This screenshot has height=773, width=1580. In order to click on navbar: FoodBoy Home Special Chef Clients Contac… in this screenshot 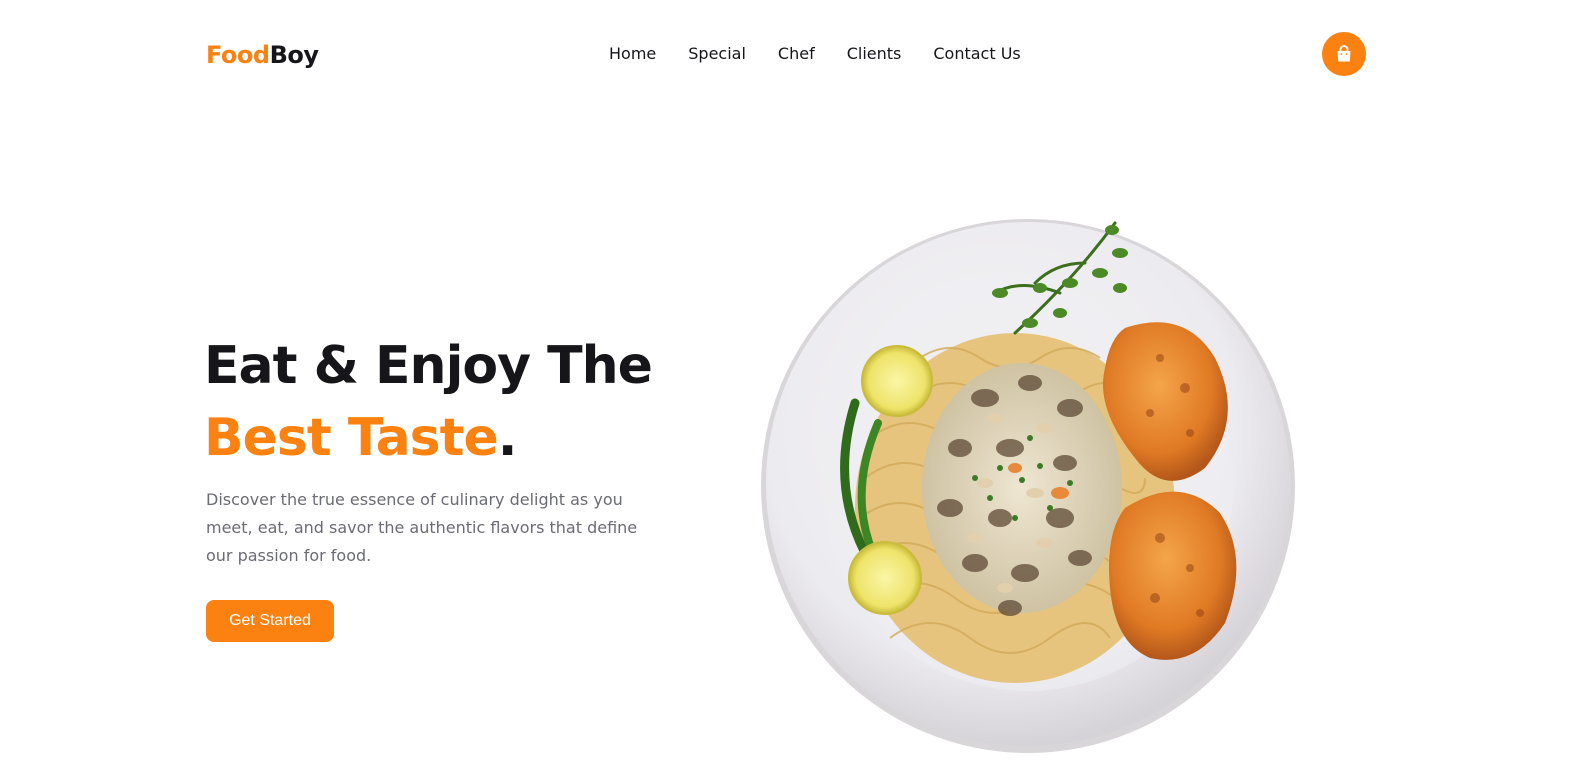, I will do `click(790, 55)`.